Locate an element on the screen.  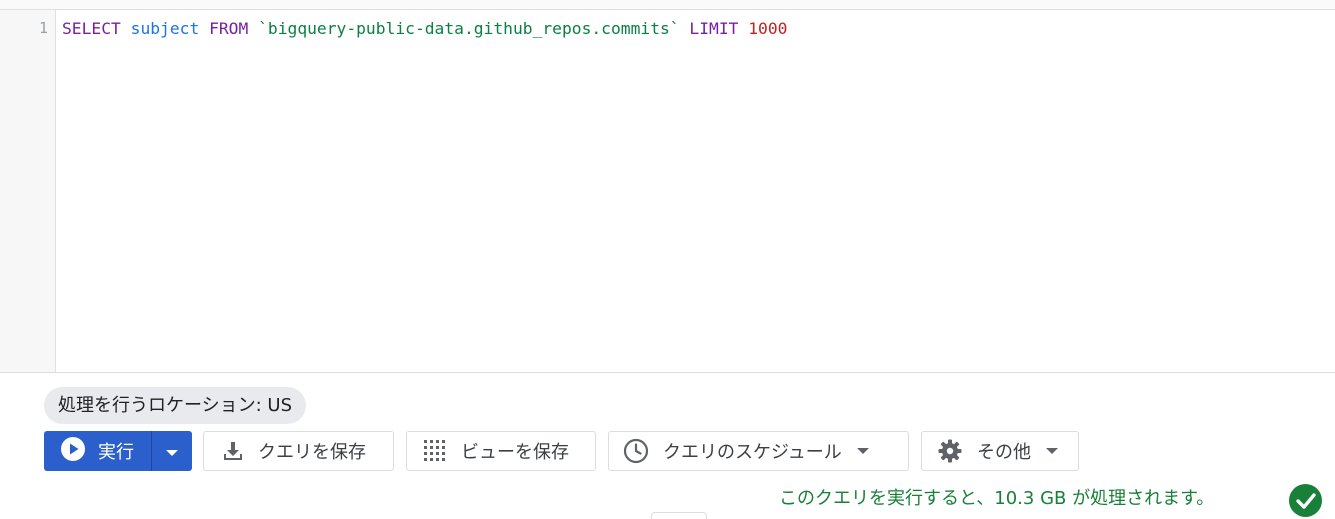
save-view-button: ビューを保存 is located at coordinates (501, 451).